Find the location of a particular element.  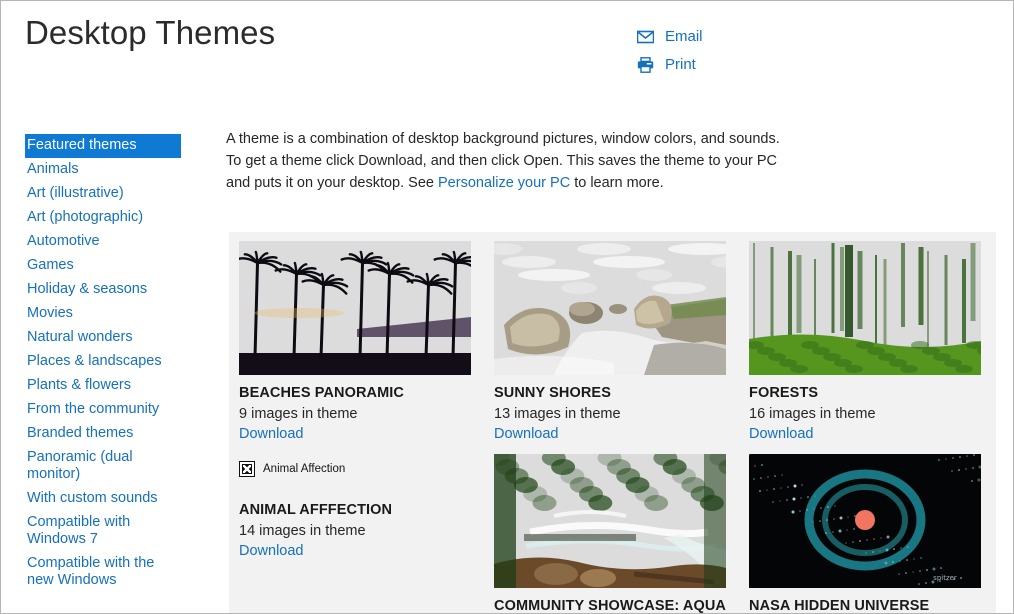

sidebar-item-games: Games is located at coordinates (104, 266).